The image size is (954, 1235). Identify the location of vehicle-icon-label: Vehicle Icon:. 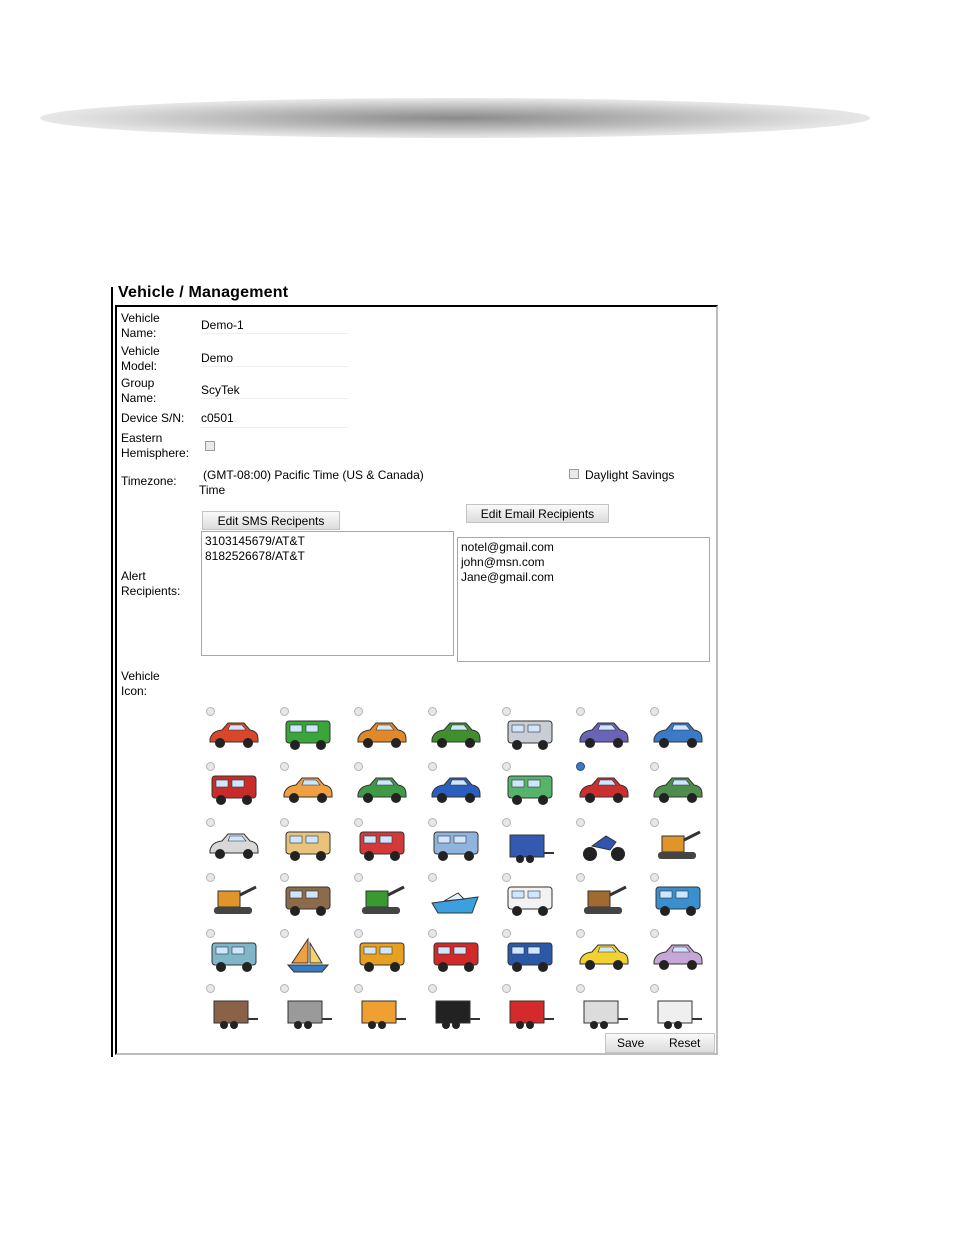
(140, 683).